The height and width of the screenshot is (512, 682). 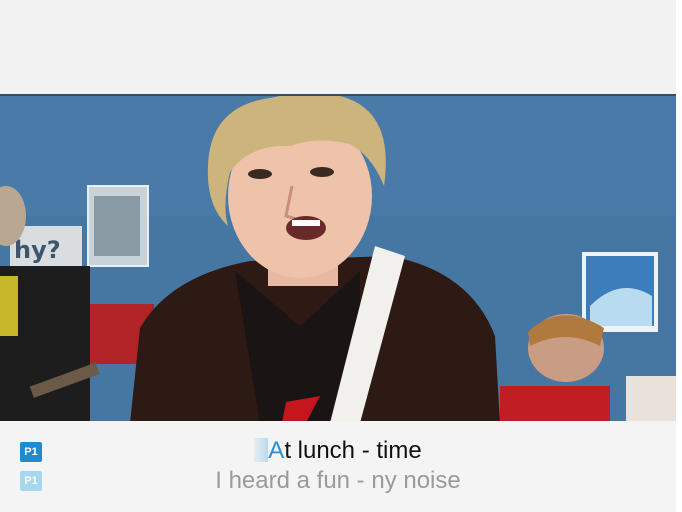 I want to click on right-border, so click(x=679, y=256).